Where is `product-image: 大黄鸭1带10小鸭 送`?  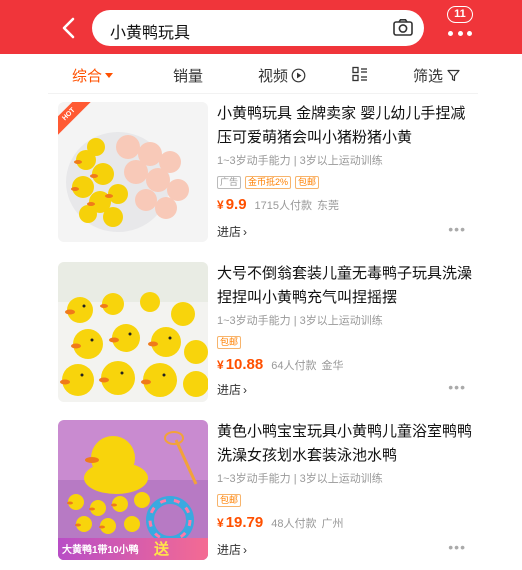 product-image: 大黄鸭1带10小鸭 送 is located at coordinates (133, 490).